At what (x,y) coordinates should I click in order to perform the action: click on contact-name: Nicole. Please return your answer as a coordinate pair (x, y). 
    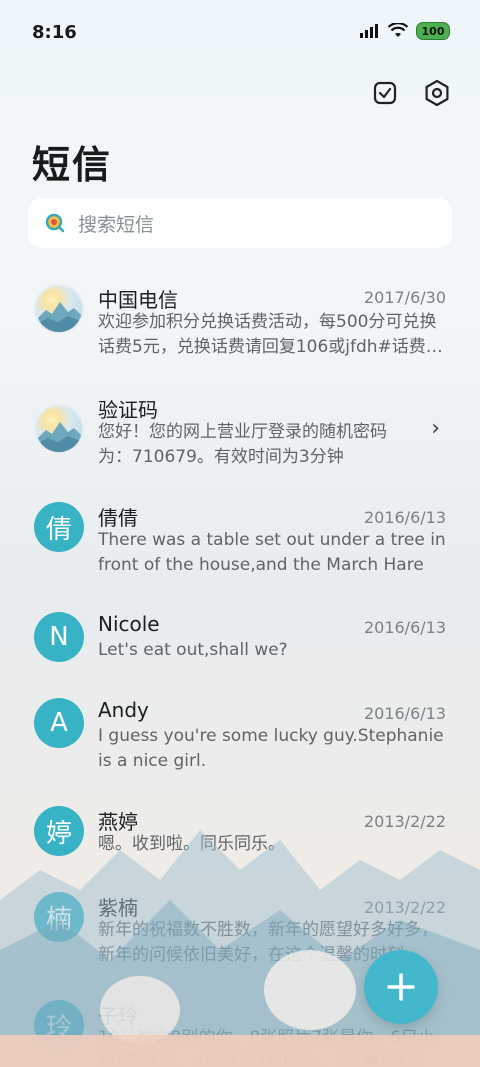
    Looking at the image, I should click on (129, 624).